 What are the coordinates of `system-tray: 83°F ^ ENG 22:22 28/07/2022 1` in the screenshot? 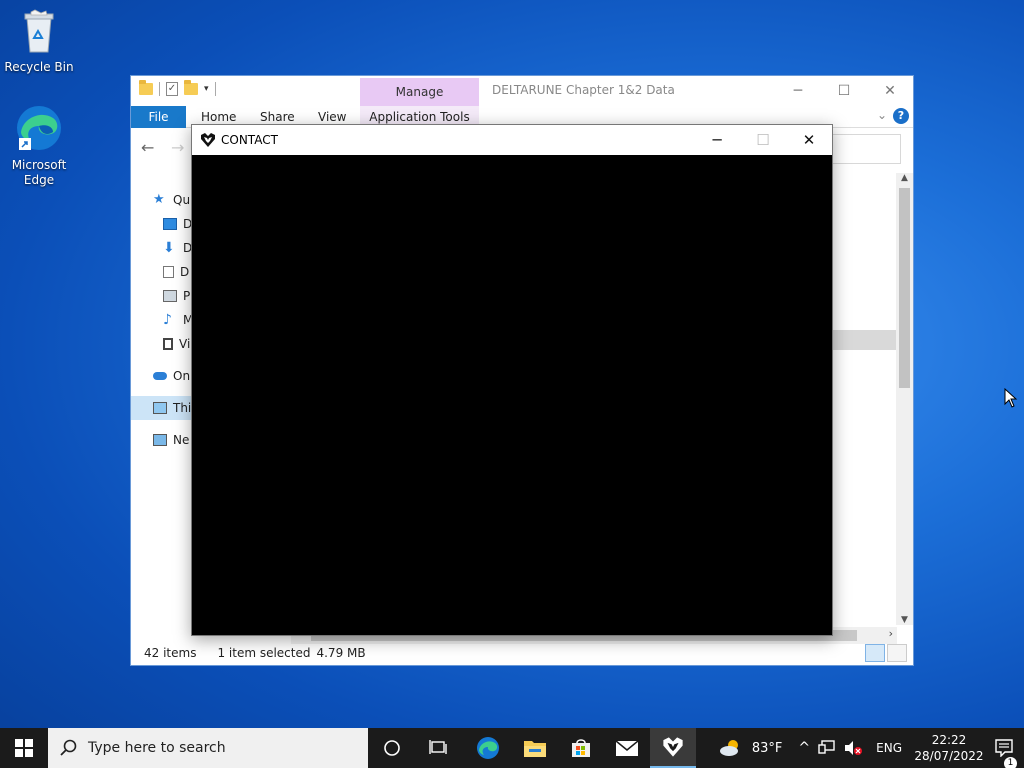 It's located at (869, 748).